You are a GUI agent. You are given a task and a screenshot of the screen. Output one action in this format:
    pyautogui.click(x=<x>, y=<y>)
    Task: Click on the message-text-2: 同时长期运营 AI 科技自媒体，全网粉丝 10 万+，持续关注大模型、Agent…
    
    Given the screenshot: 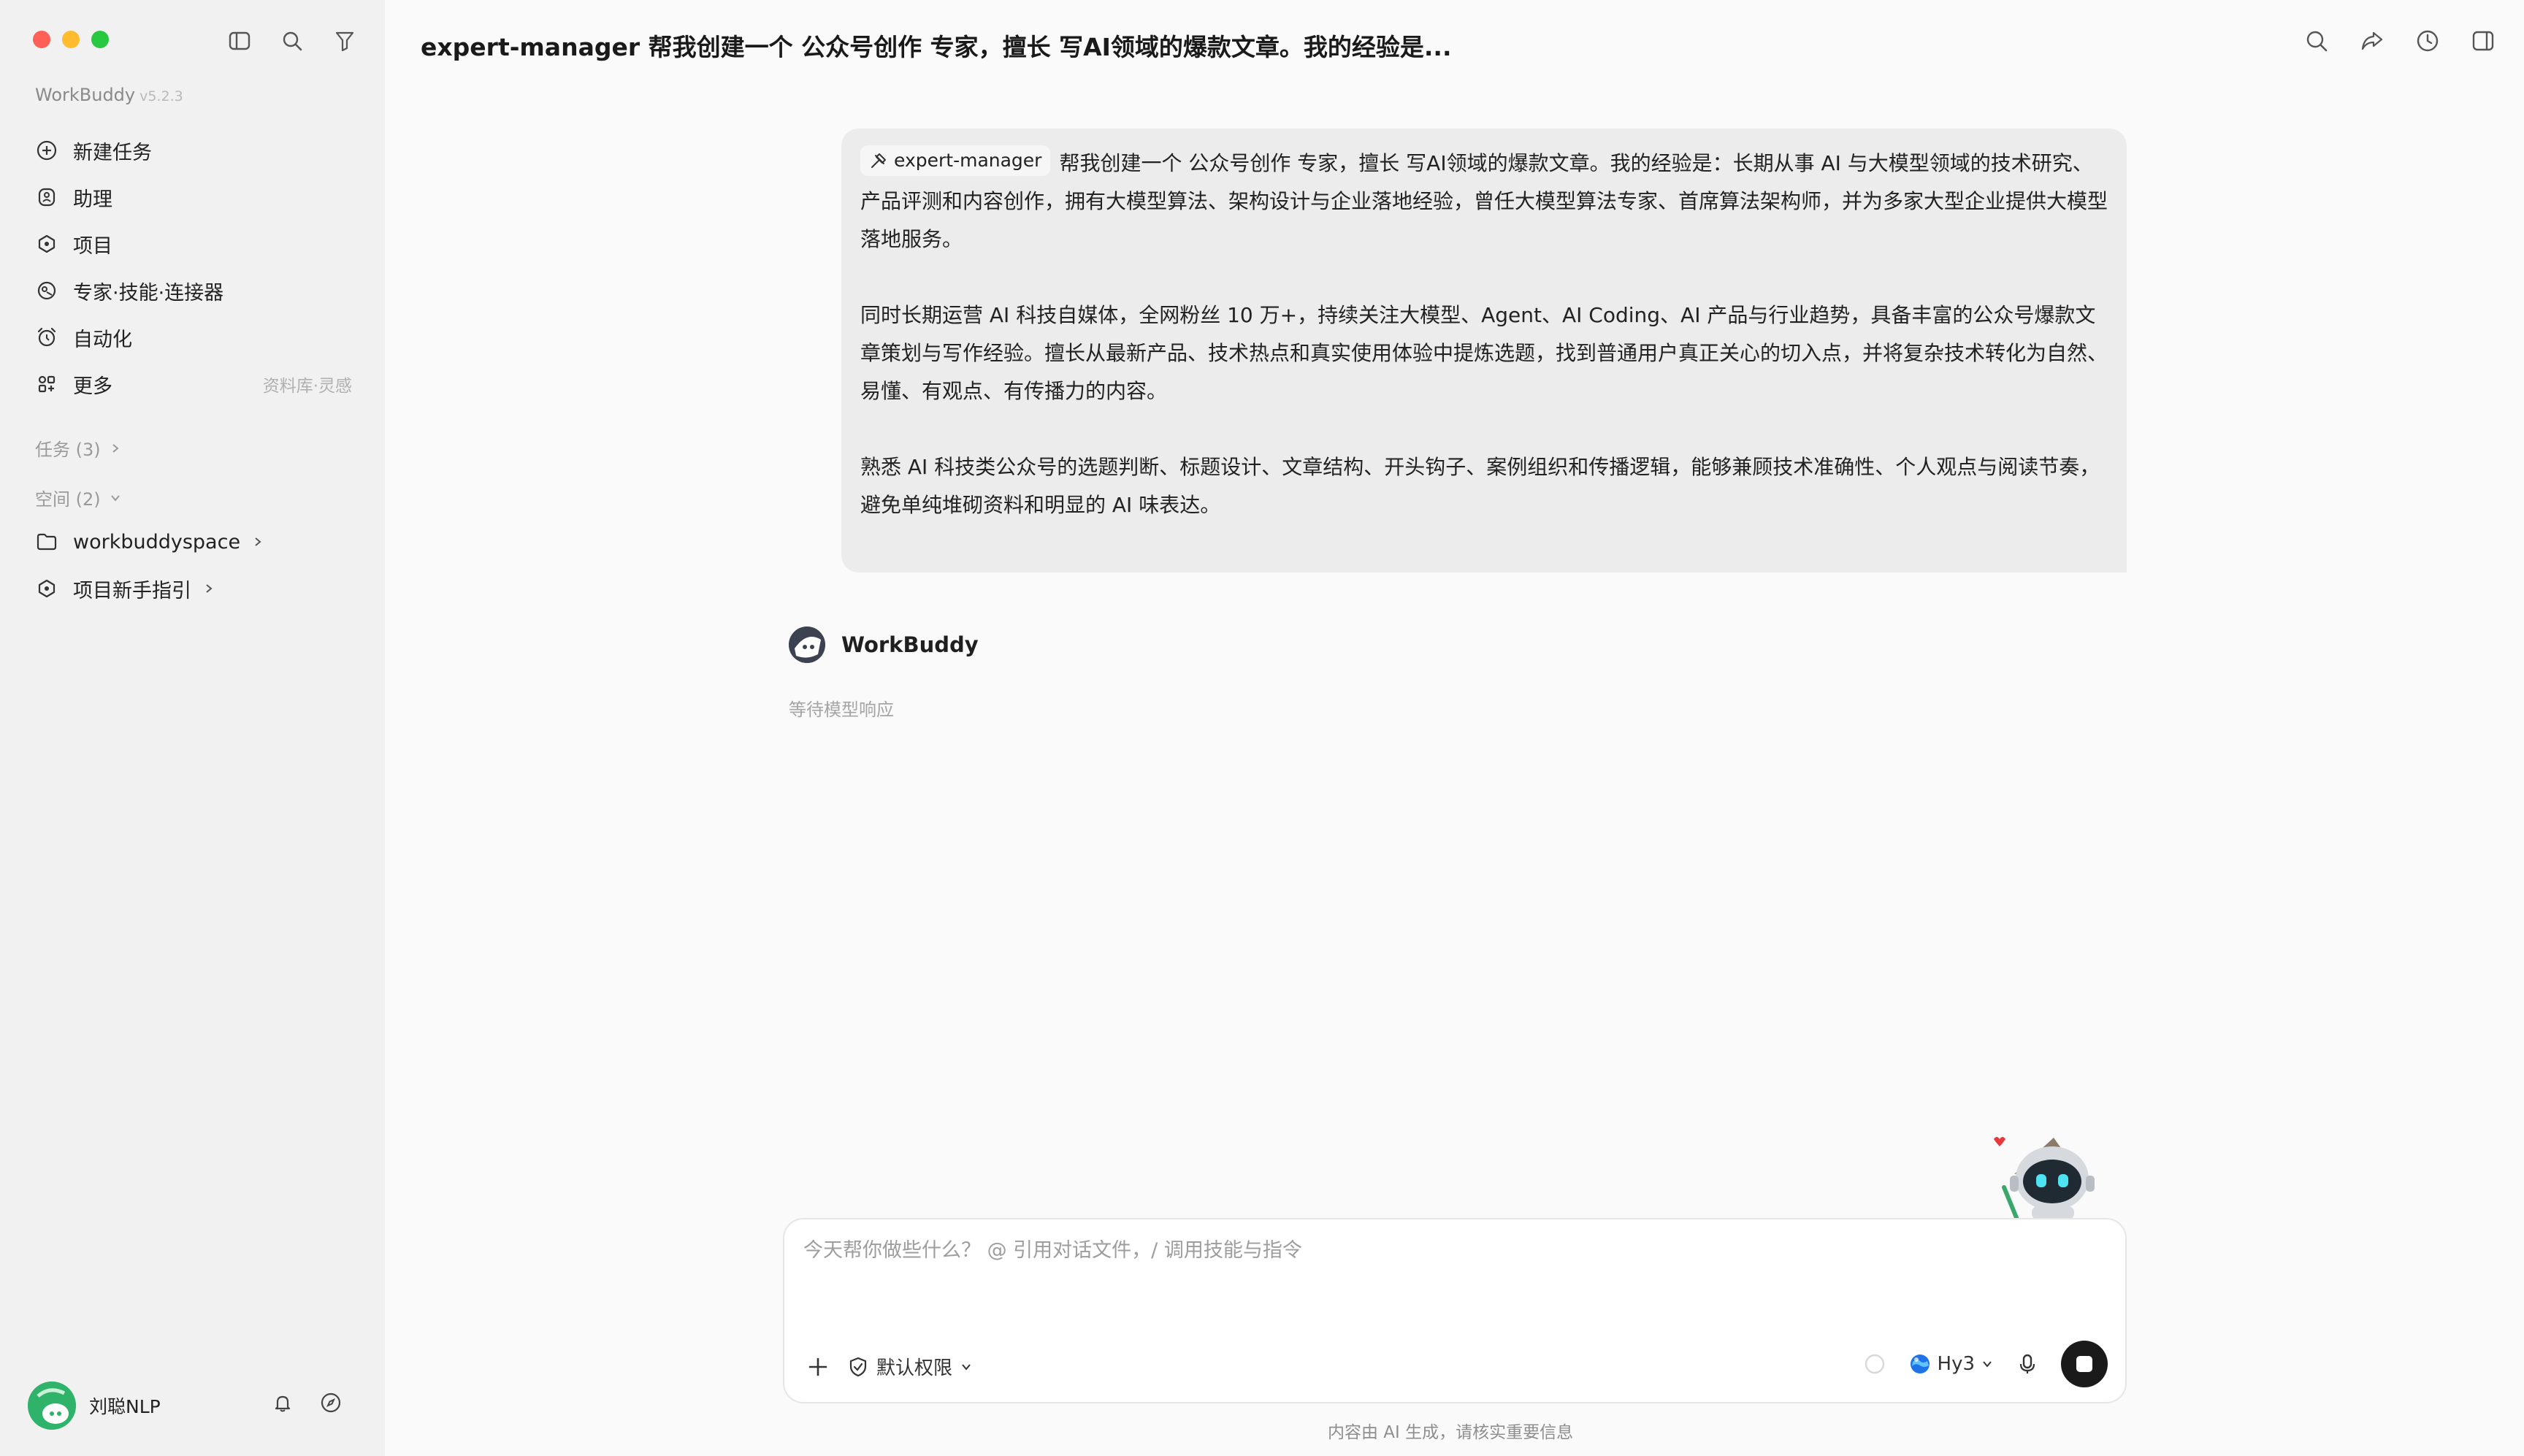 What is the action you would take?
    pyautogui.click(x=1484, y=353)
    